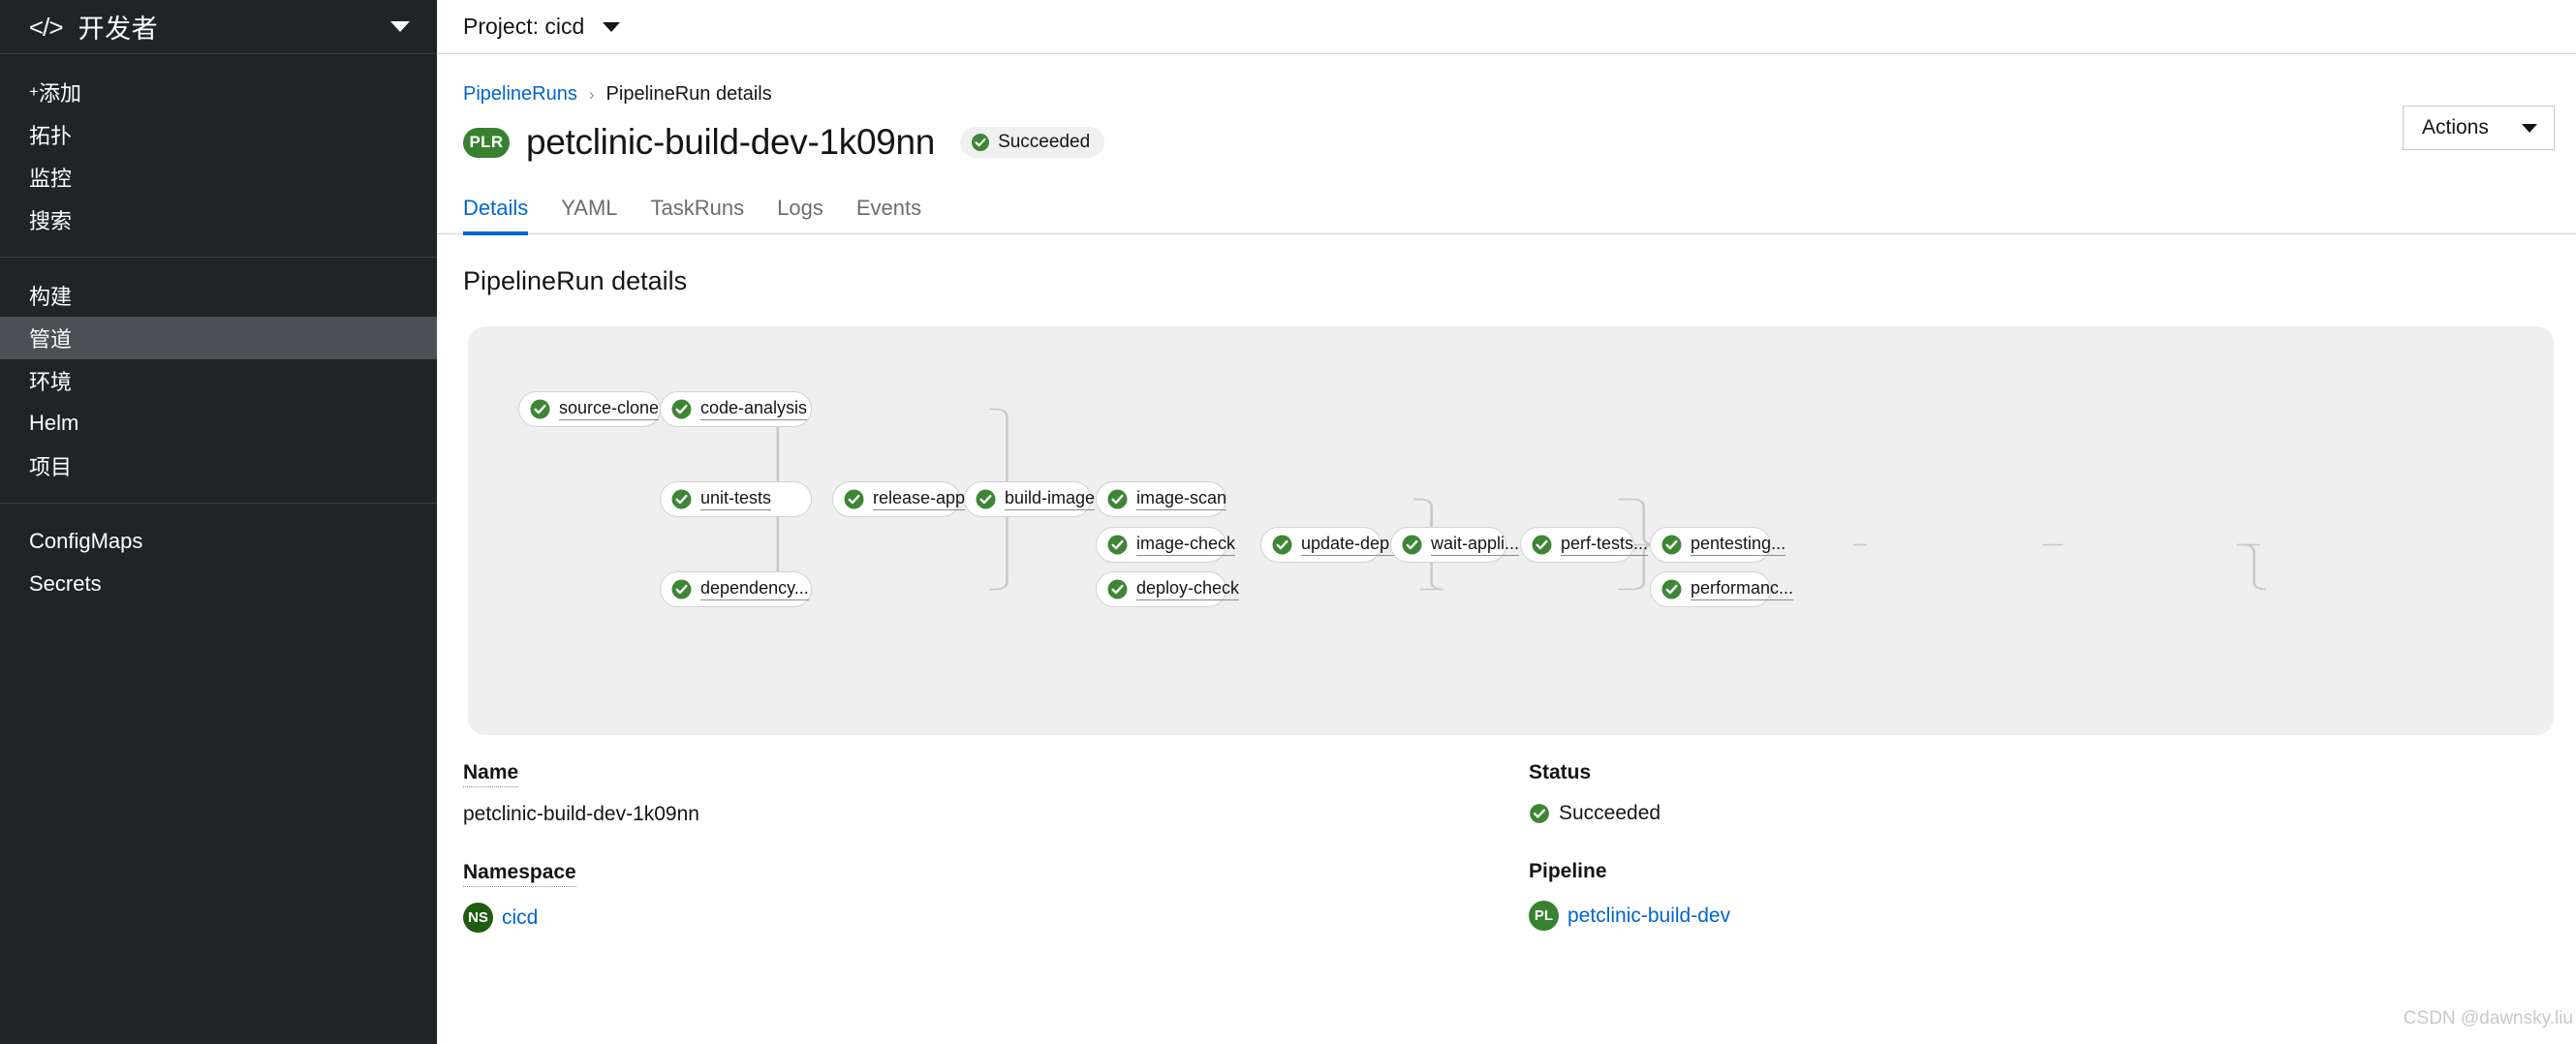 This screenshot has width=2576, height=1044. Describe the element at coordinates (1030, 499) in the screenshot. I see `pipeline-task-build-image: build-image` at that location.